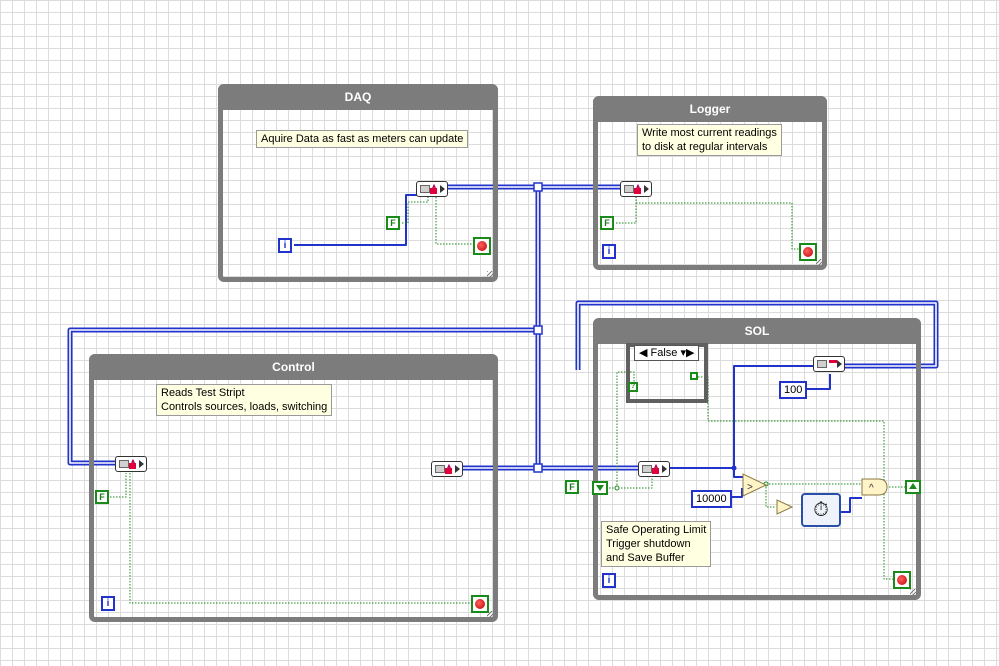  I want to click on control-note-line: Controls sources, loads, switching, so click(244, 407).